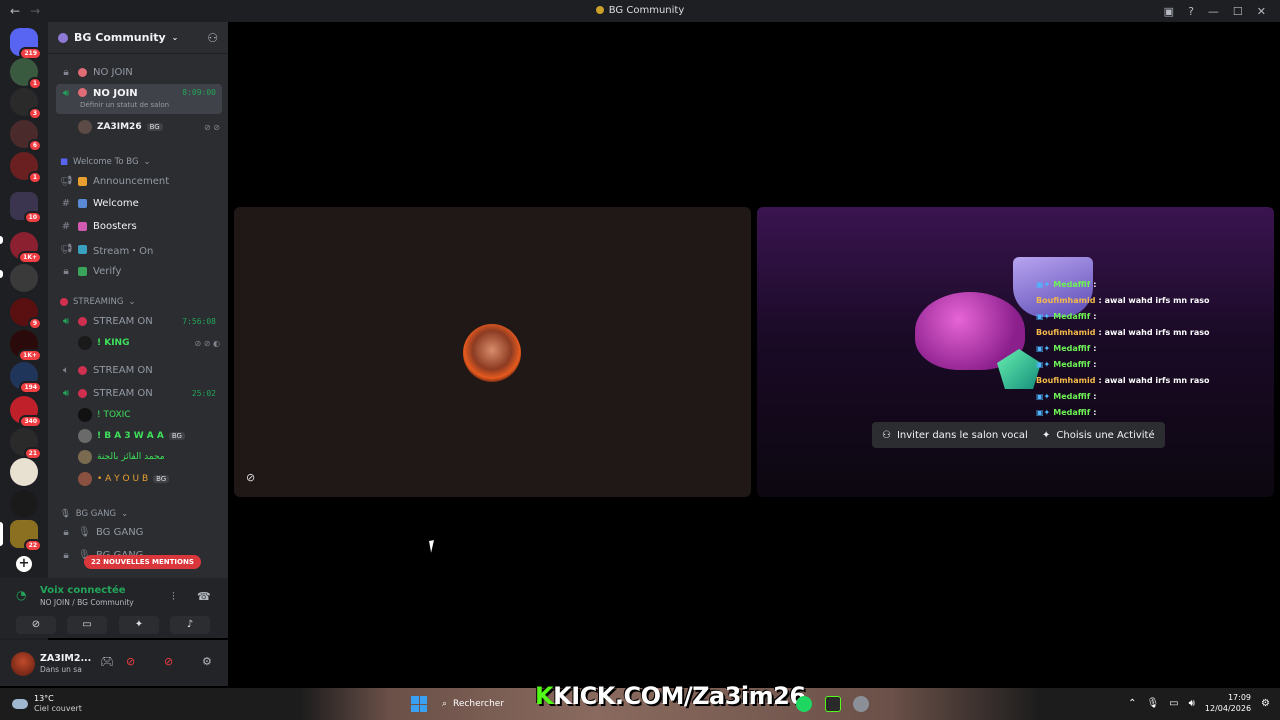 Image resolution: width=1280 pixels, height=720 pixels. I want to click on user-name: • A Y O U B, so click(123, 479).